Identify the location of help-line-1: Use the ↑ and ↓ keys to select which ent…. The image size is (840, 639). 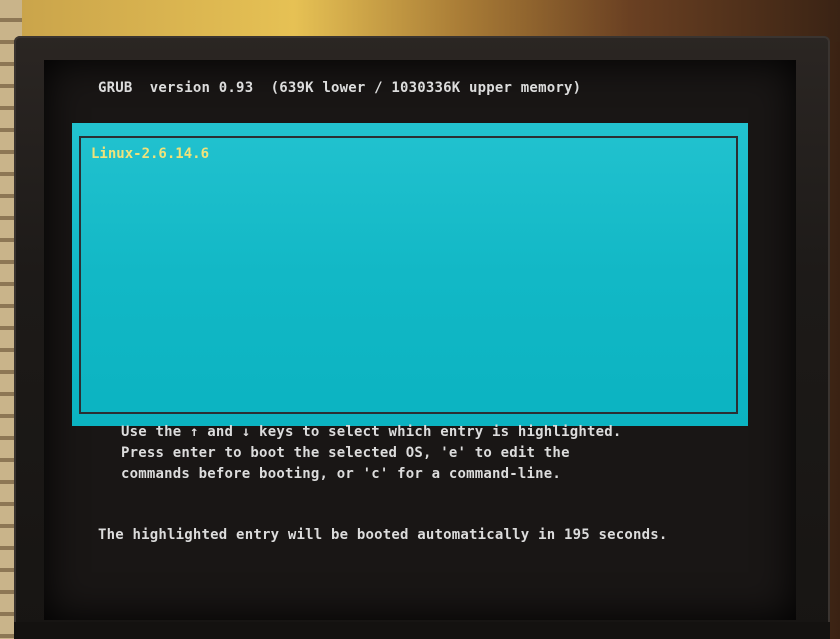
(371, 432).